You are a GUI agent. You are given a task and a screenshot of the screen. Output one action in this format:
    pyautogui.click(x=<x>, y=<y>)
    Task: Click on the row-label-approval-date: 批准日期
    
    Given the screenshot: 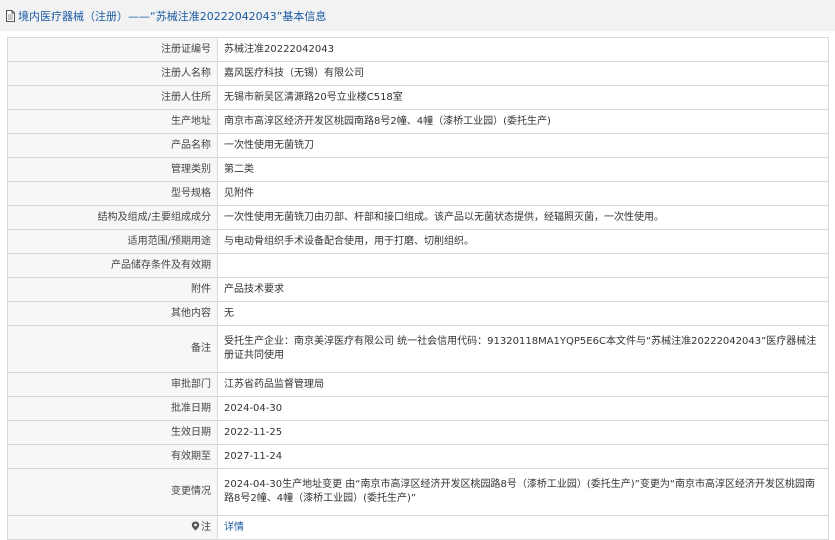 What is the action you would take?
    pyautogui.click(x=112, y=408)
    